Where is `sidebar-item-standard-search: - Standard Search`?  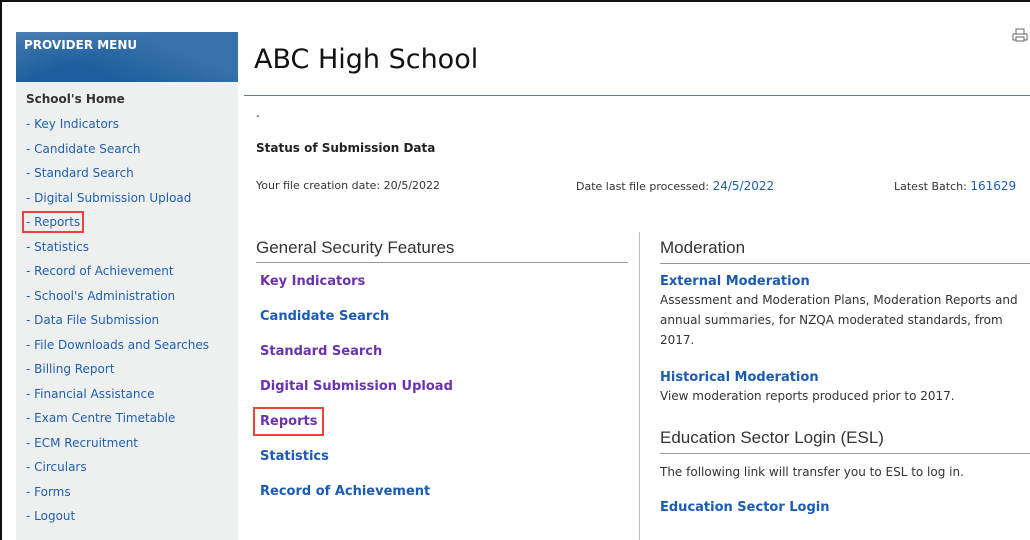
sidebar-item-standard-search: - Standard Search is located at coordinates (117, 178).